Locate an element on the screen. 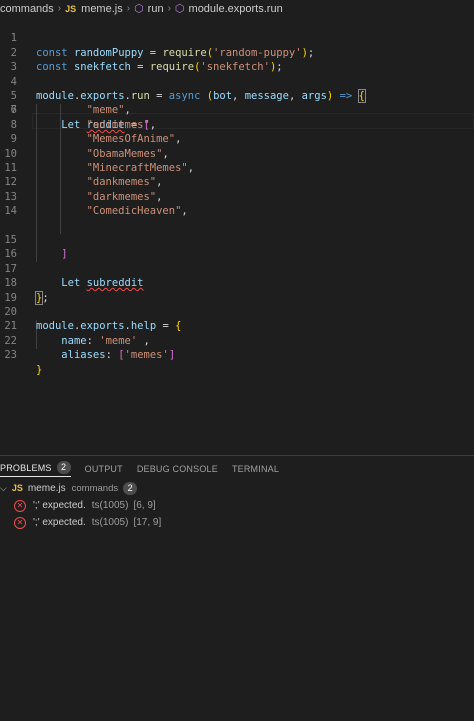 This screenshot has width=474, height=721. code-line: 18 }; is located at coordinates (237, 283).